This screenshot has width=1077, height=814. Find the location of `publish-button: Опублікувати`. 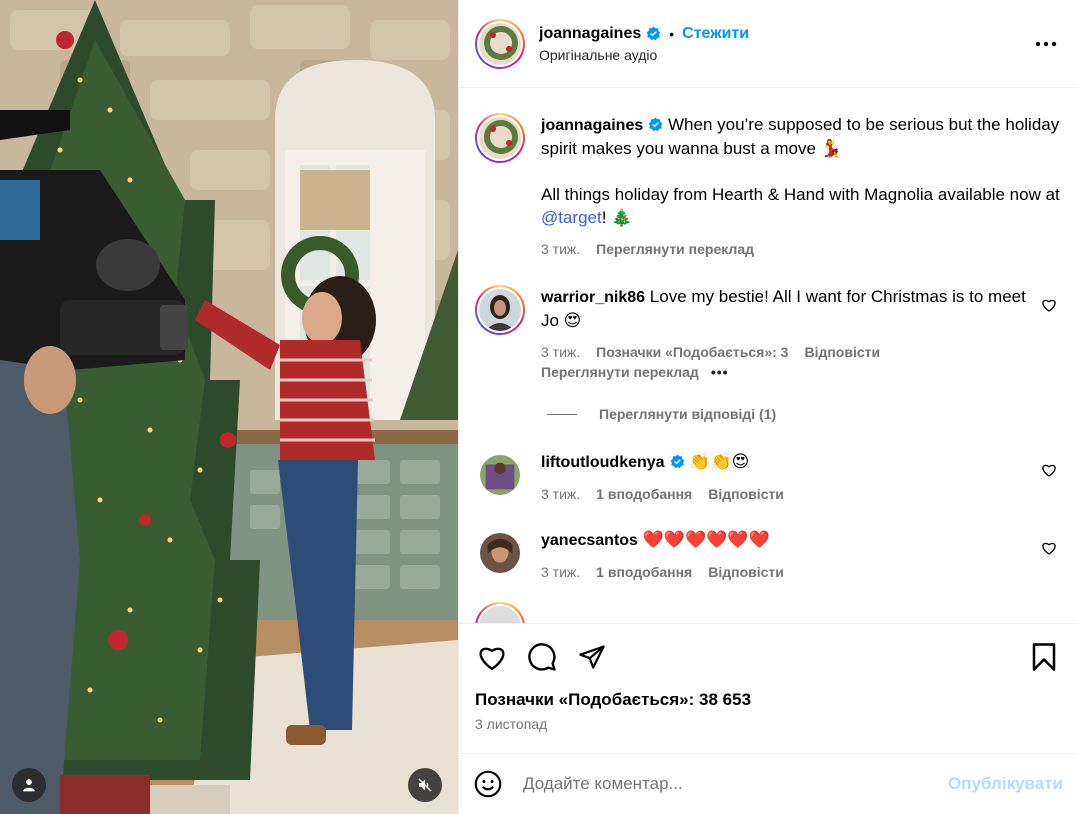

publish-button: Опублікувати is located at coordinates (1005, 784).